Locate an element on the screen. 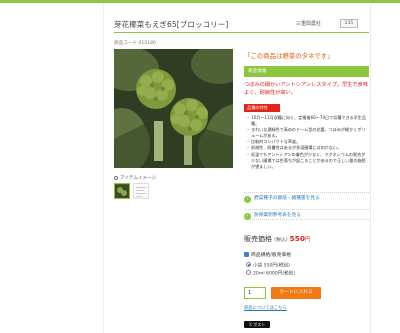  title-divider is located at coordinates (241, 32).